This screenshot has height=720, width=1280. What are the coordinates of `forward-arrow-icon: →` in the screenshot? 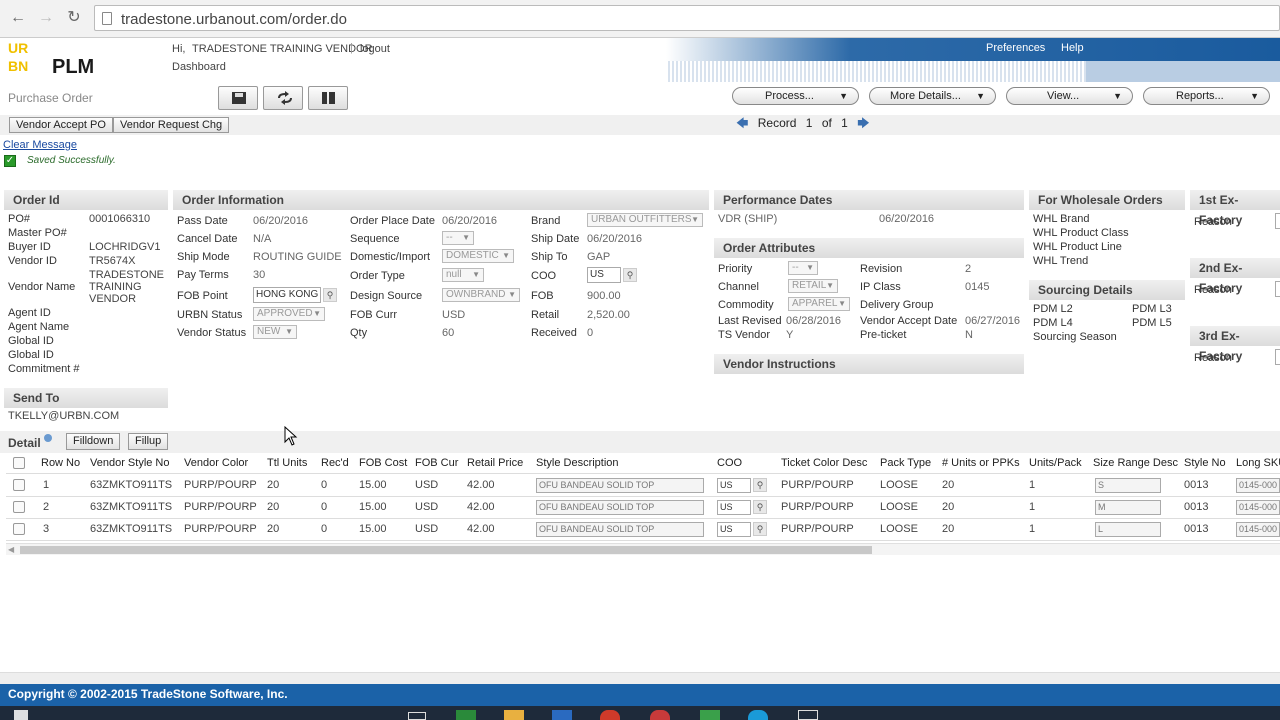 It's located at (46, 18).